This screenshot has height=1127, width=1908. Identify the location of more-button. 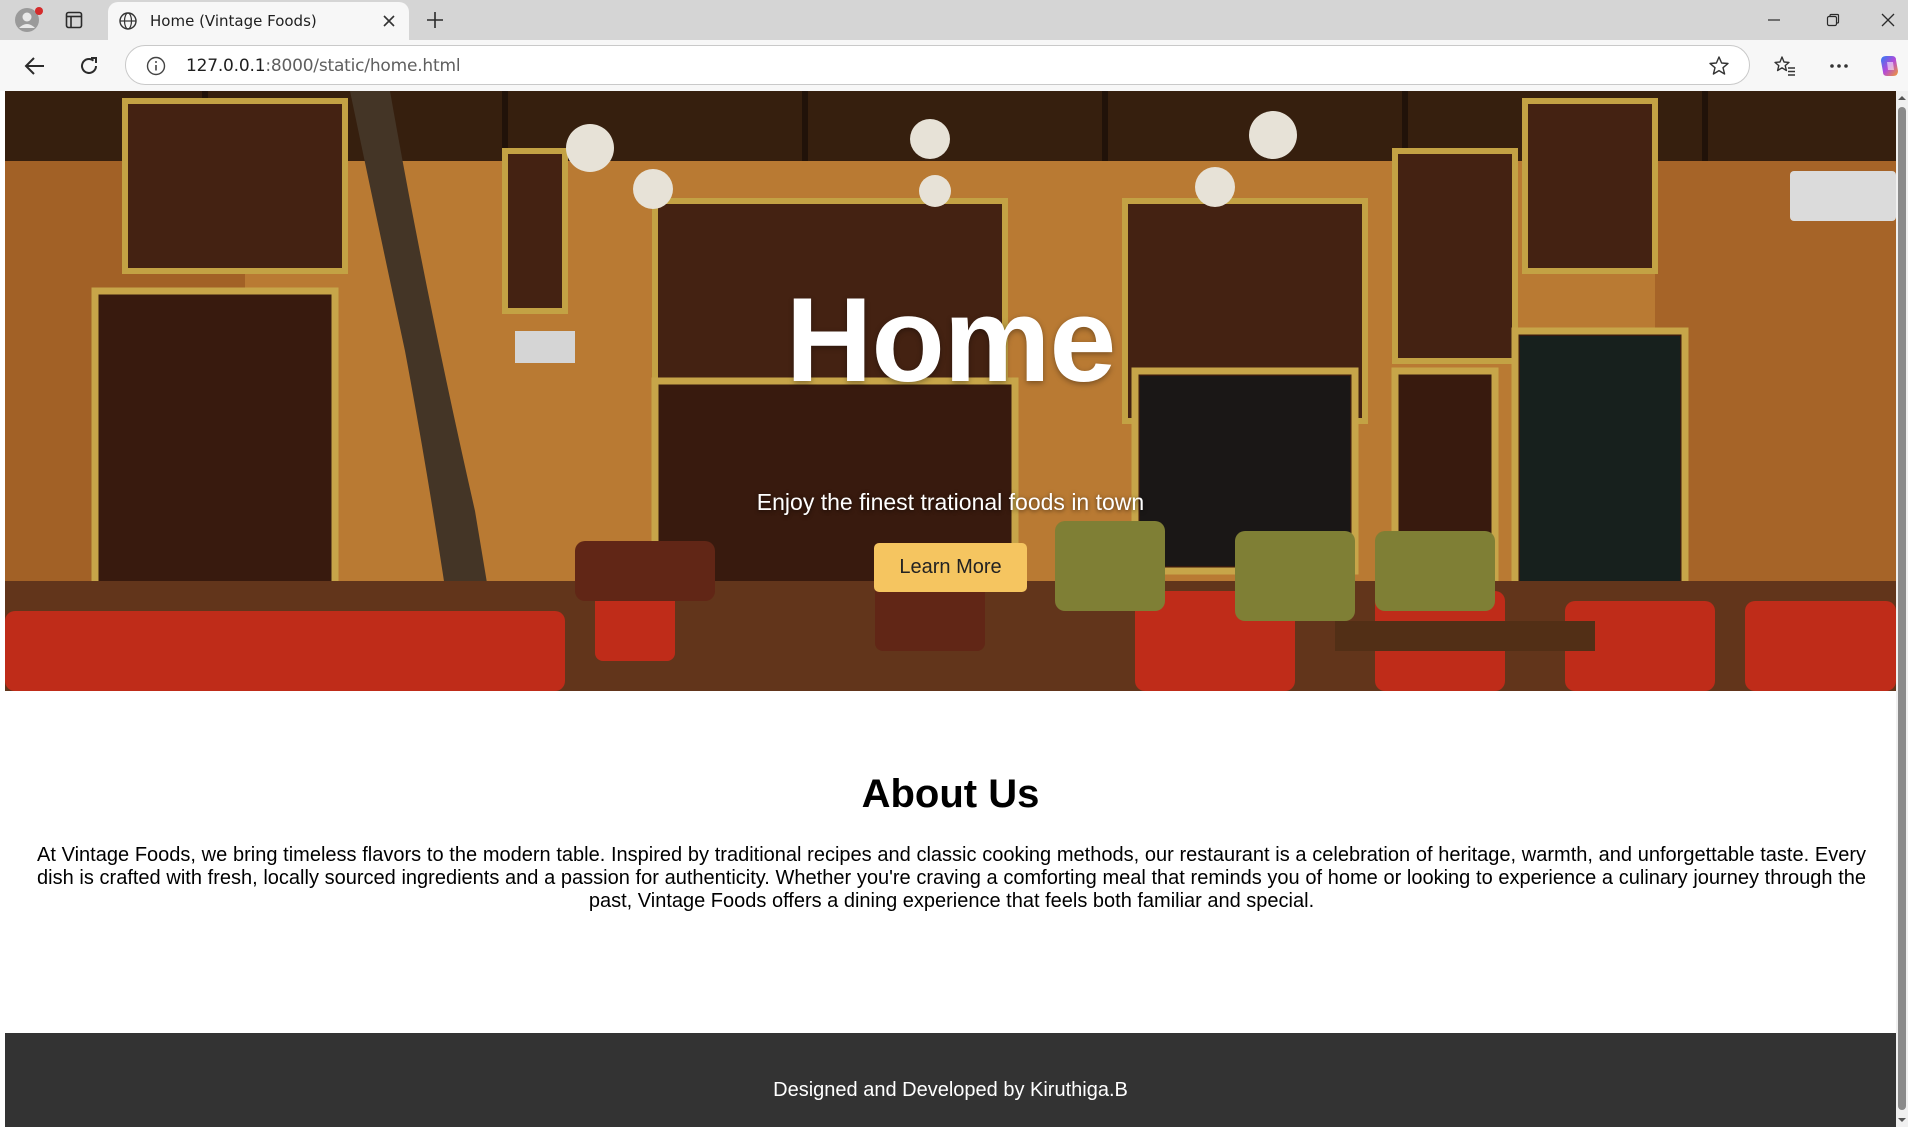
(1839, 66).